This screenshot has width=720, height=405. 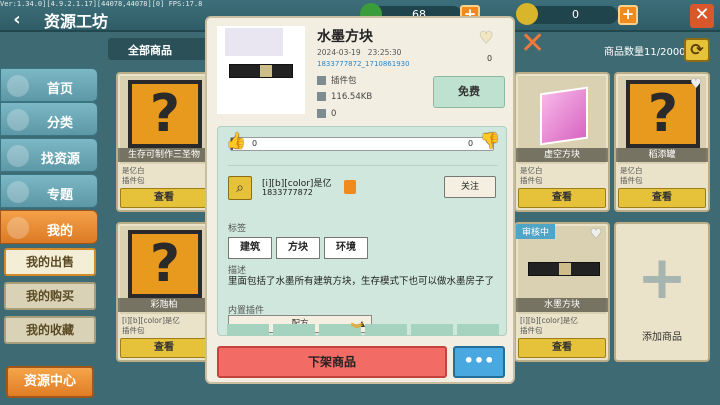 What do you see at coordinates (527, 14) in the screenshot?
I see `coin-icon` at bounding box center [527, 14].